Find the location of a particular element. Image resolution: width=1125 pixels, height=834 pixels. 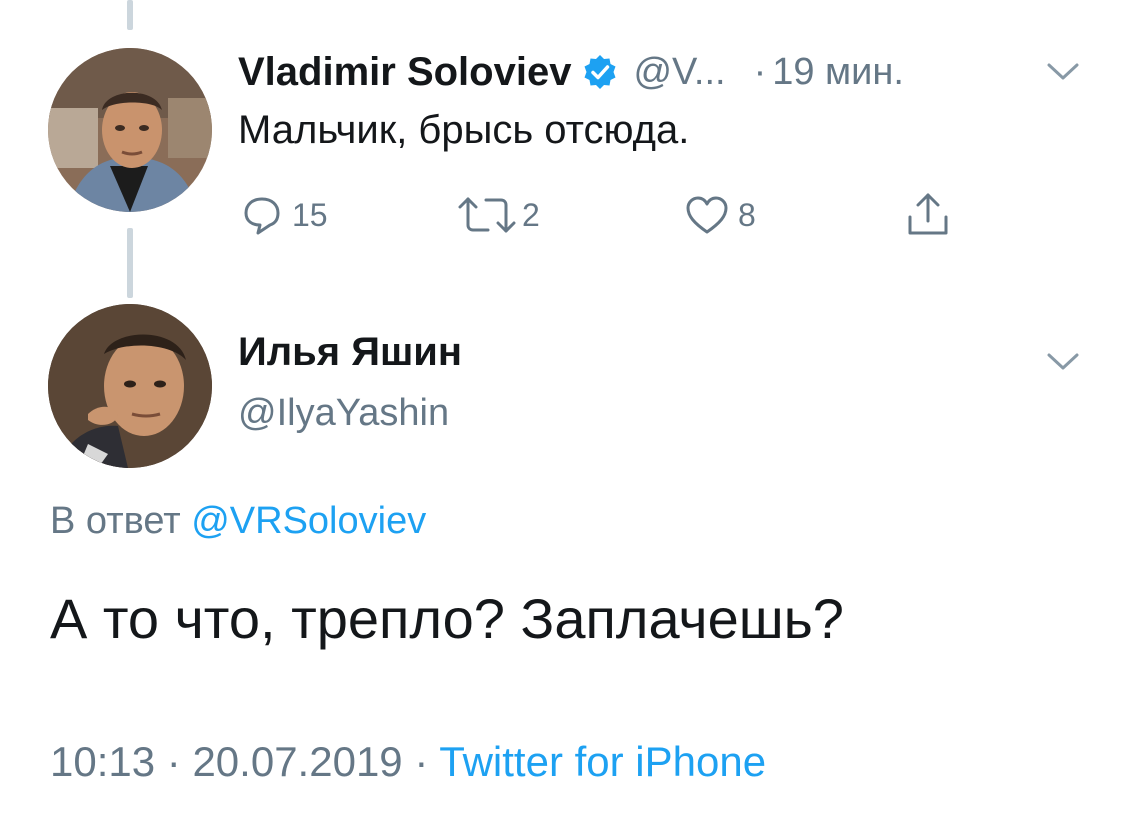

replying-mention-link: @VRSoloviev is located at coordinates (308, 521).